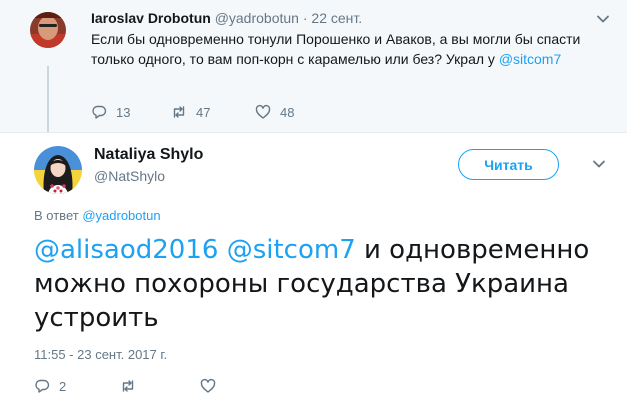 This screenshot has width=627, height=408. What do you see at coordinates (48, 99) in the screenshot?
I see `thread-connector` at bounding box center [48, 99].